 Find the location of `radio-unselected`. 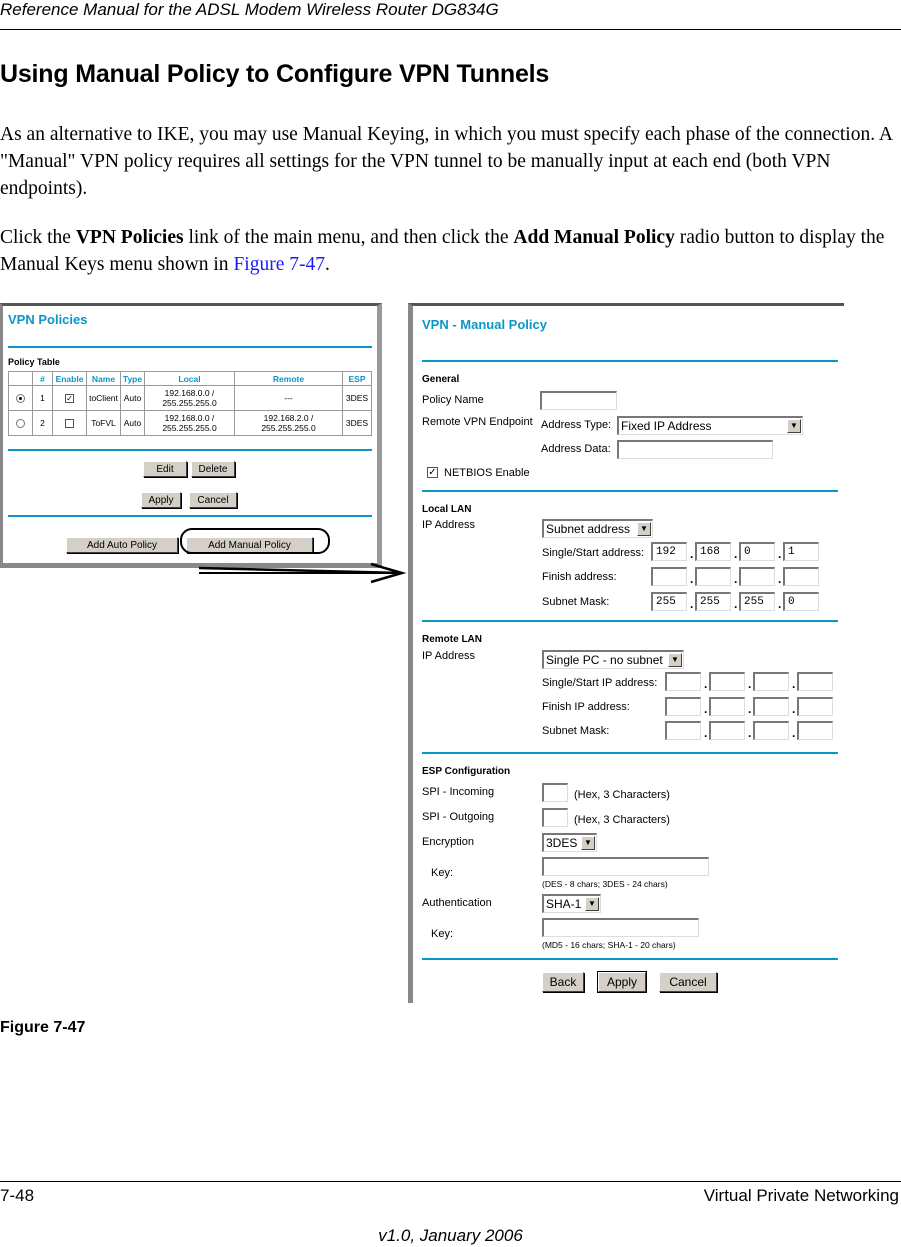

radio-unselected is located at coordinates (20, 424).